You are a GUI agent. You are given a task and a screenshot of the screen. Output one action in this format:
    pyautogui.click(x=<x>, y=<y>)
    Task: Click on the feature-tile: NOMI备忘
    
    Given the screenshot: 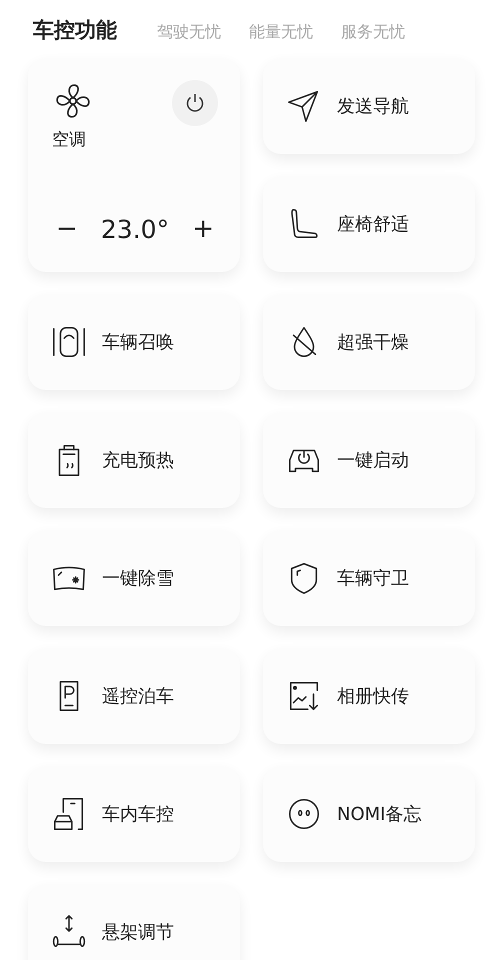 What is the action you would take?
    pyautogui.click(x=369, y=814)
    